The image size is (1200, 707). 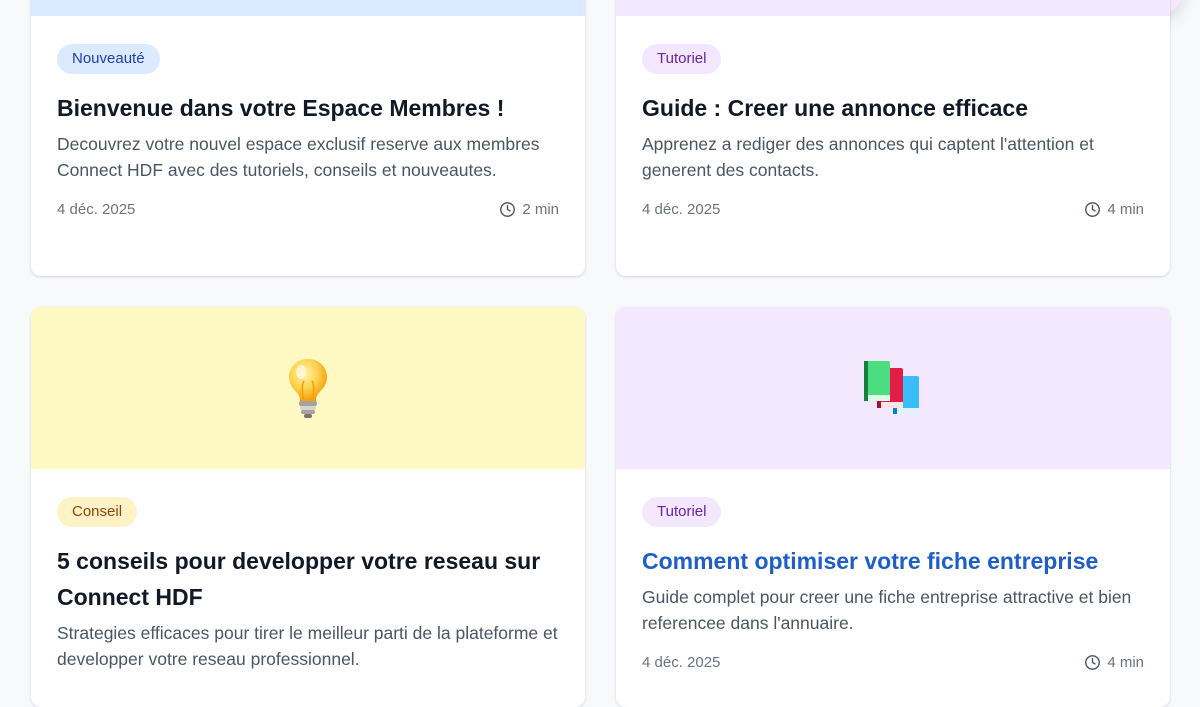 What do you see at coordinates (893, 108) in the screenshot?
I see `article-title: Guide : Creer une annonce efficace` at bounding box center [893, 108].